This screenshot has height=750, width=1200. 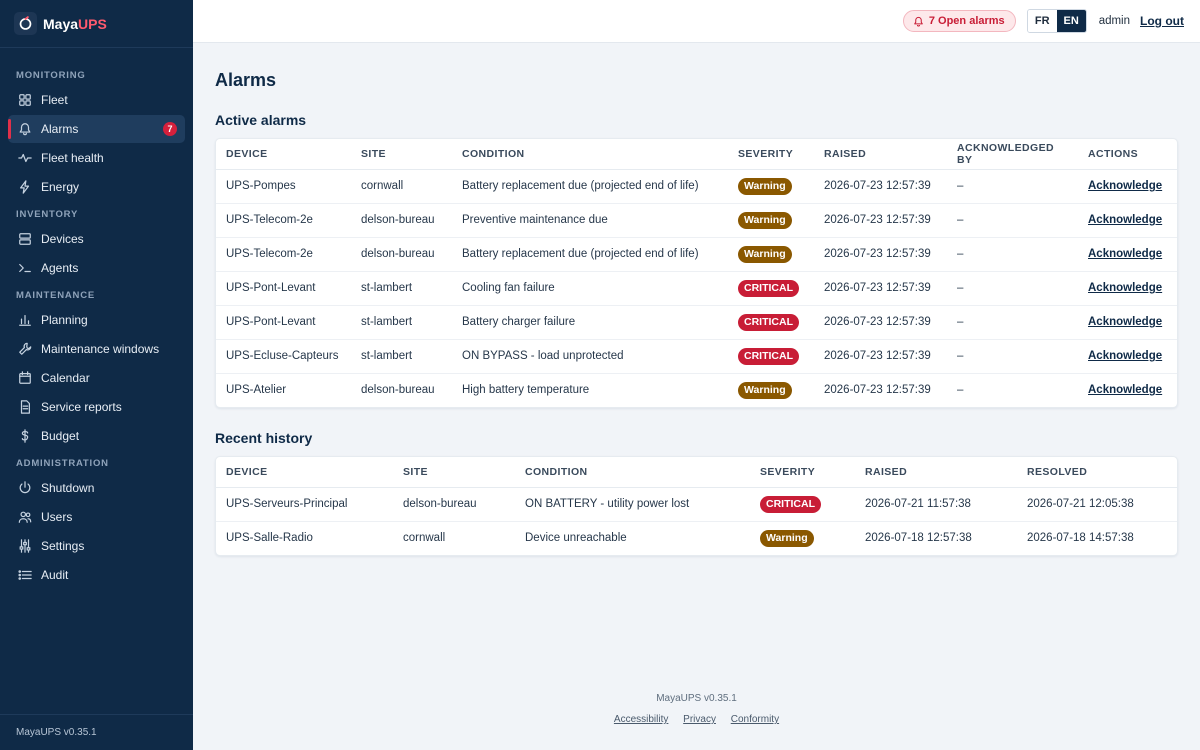 I want to click on document-icon, so click(x=25, y=407).